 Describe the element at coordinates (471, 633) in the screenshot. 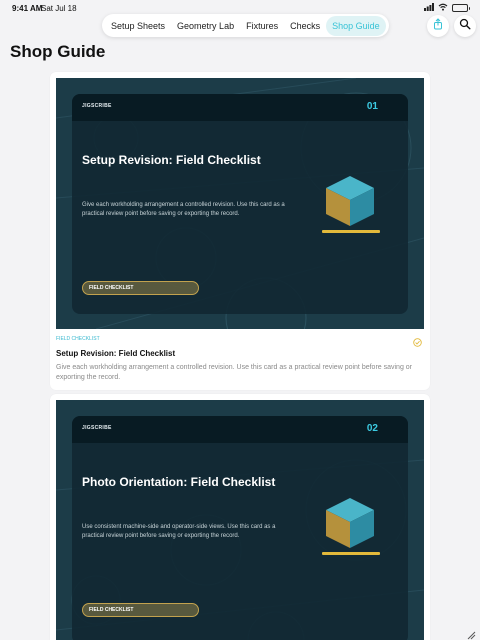

I see `resize-handle-icon` at that location.